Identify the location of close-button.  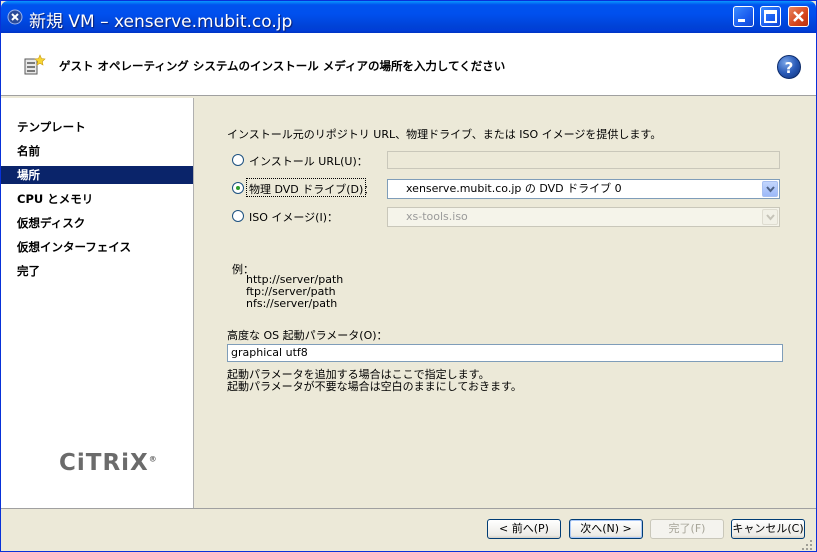
(798, 16).